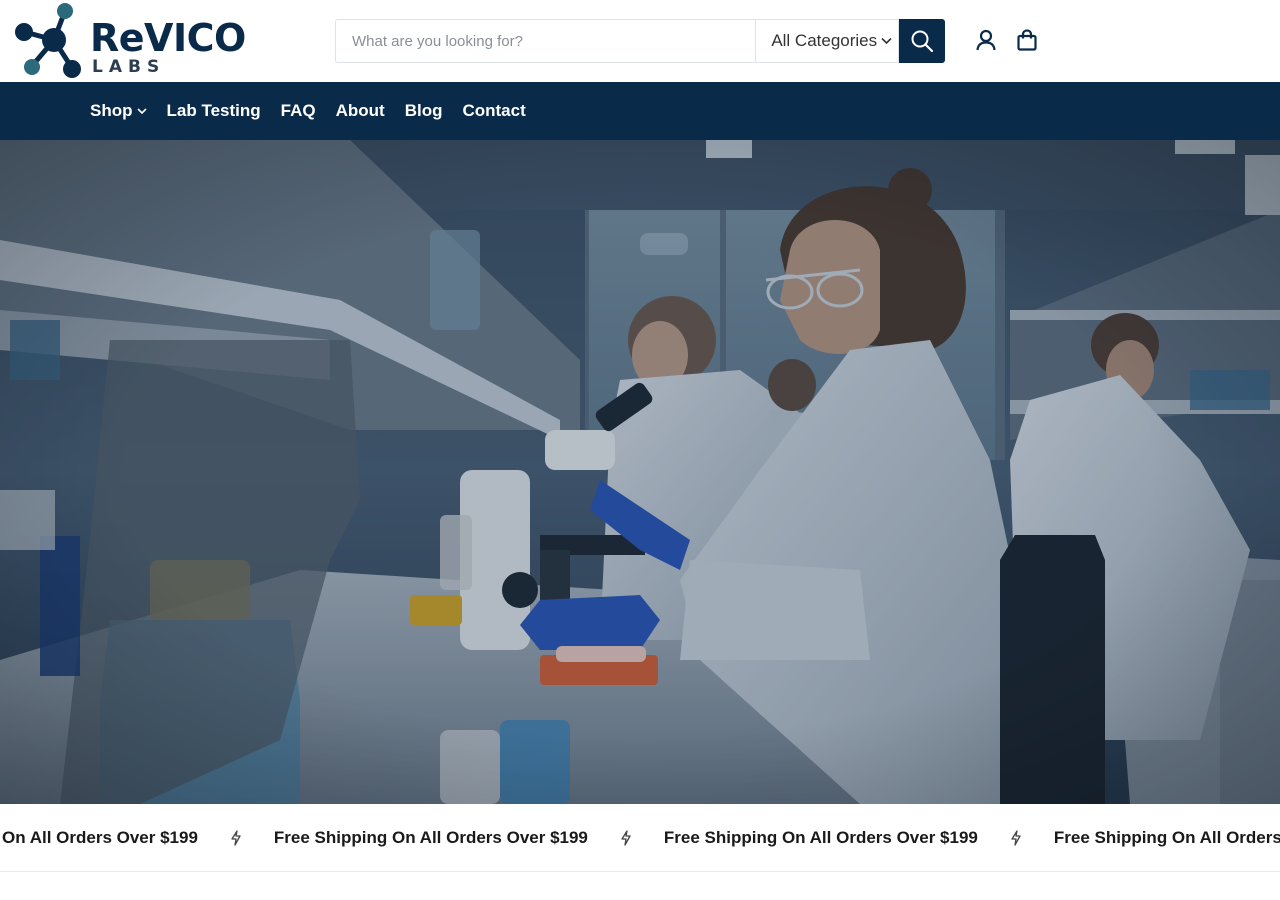  Describe the element at coordinates (1166, 837) in the screenshot. I see `announcement-text: Free Shipping On All Orders Over $19` at that location.